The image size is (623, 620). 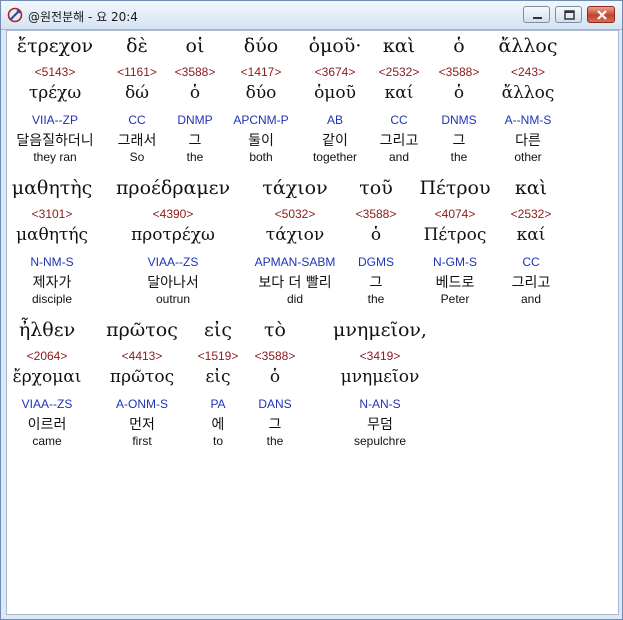 I want to click on english-gloss: both, so click(x=261, y=157).